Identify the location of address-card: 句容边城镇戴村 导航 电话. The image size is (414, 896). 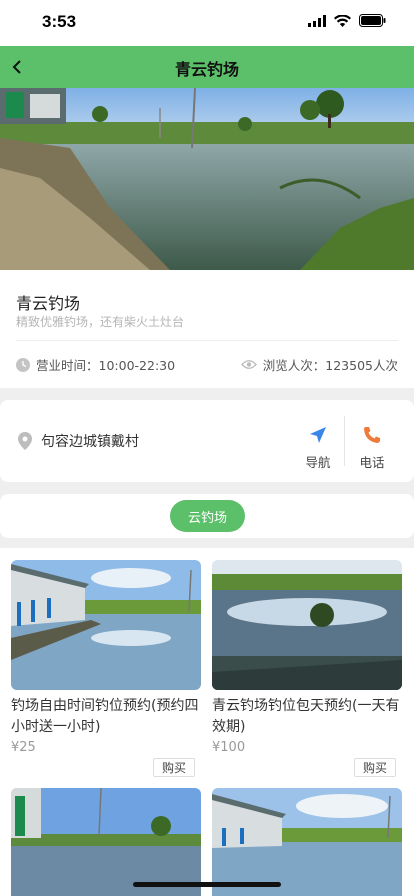
(207, 441).